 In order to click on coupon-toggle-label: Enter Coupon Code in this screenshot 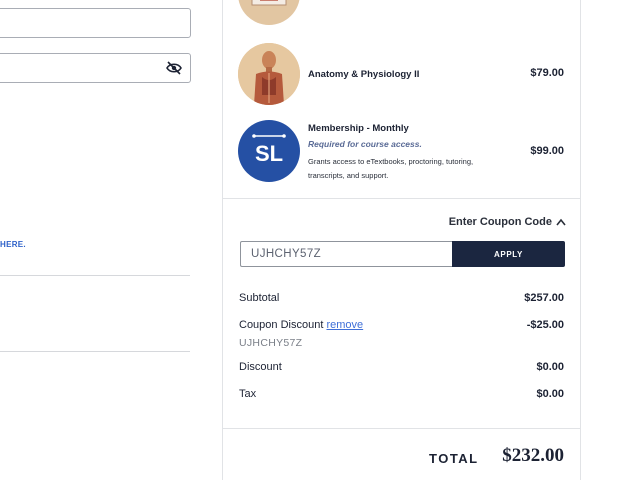, I will do `click(500, 222)`.